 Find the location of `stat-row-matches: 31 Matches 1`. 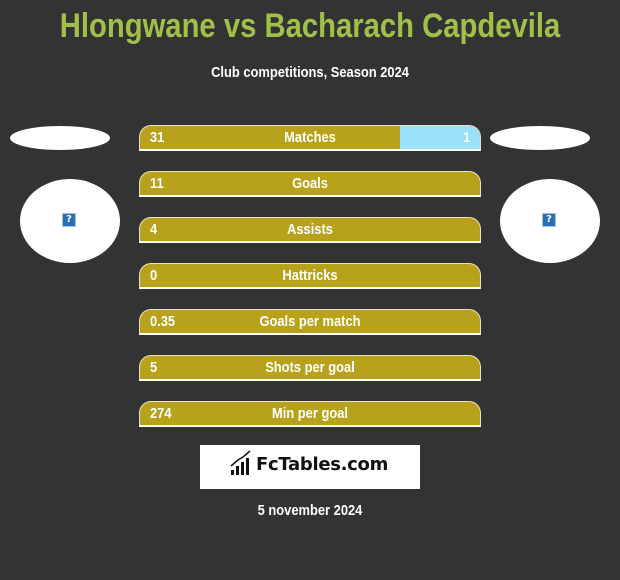

stat-row-matches: 31 Matches 1 is located at coordinates (310, 138).